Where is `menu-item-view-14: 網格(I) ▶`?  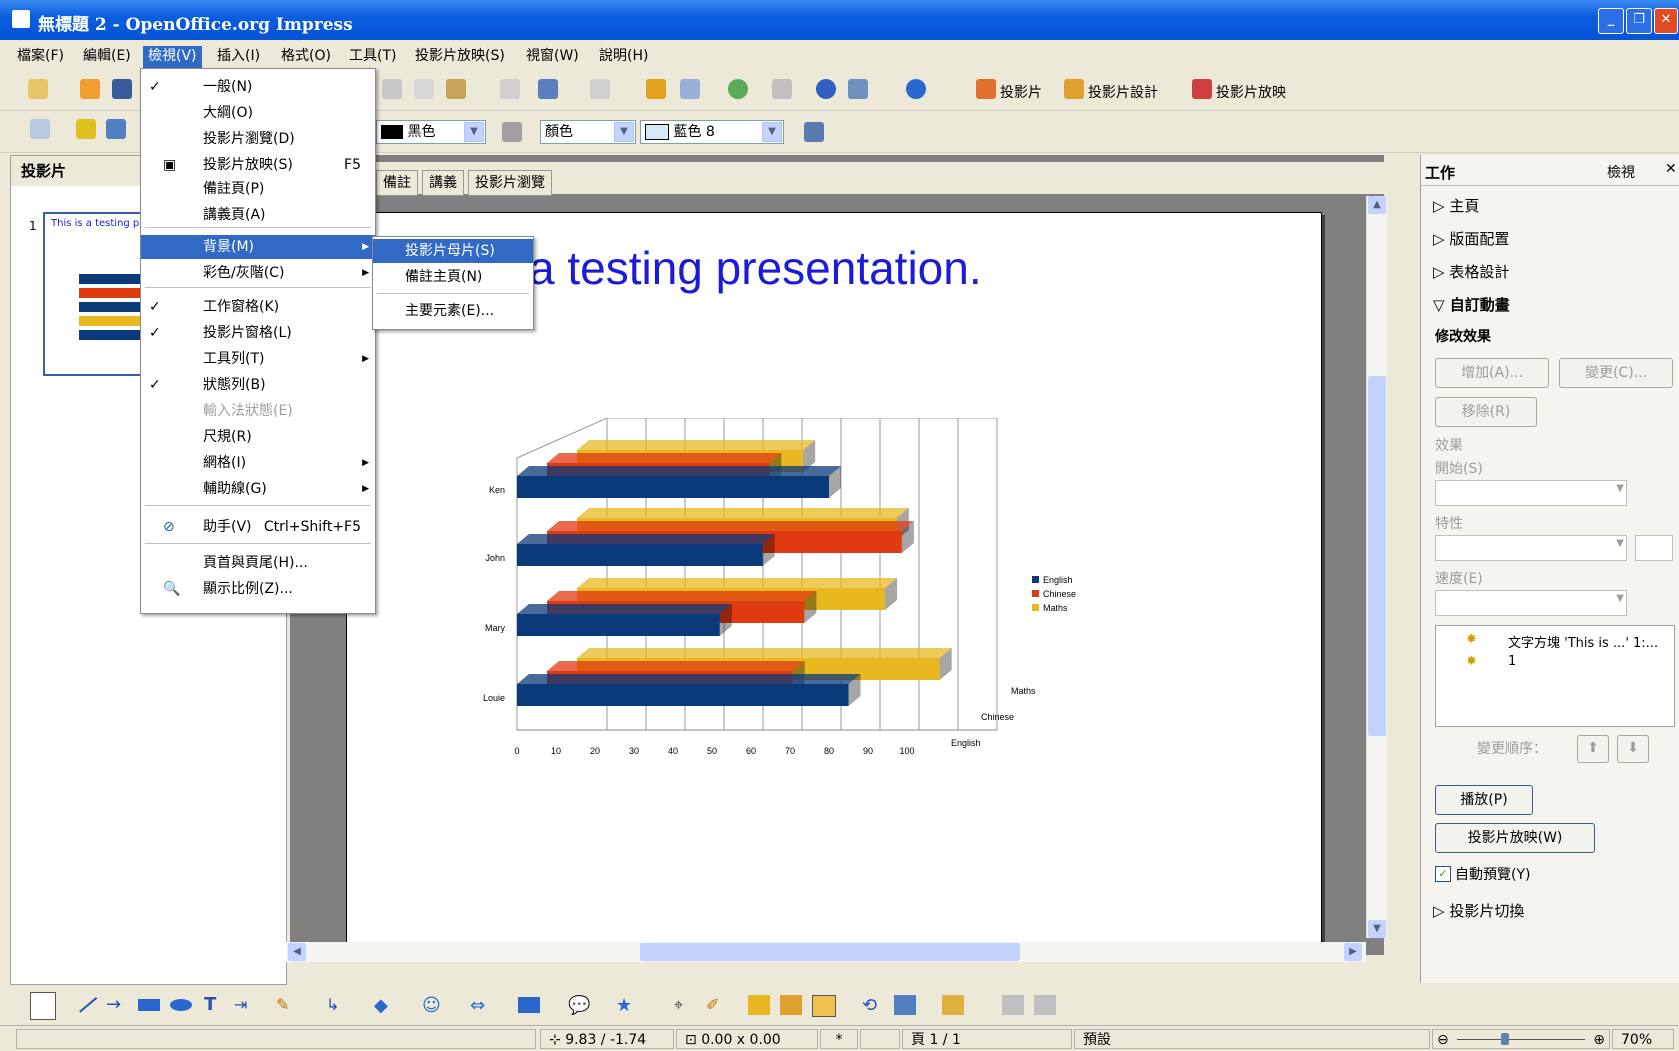 menu-item-view-14: 網格(I) ▶ is located at coordinates (258, 463).